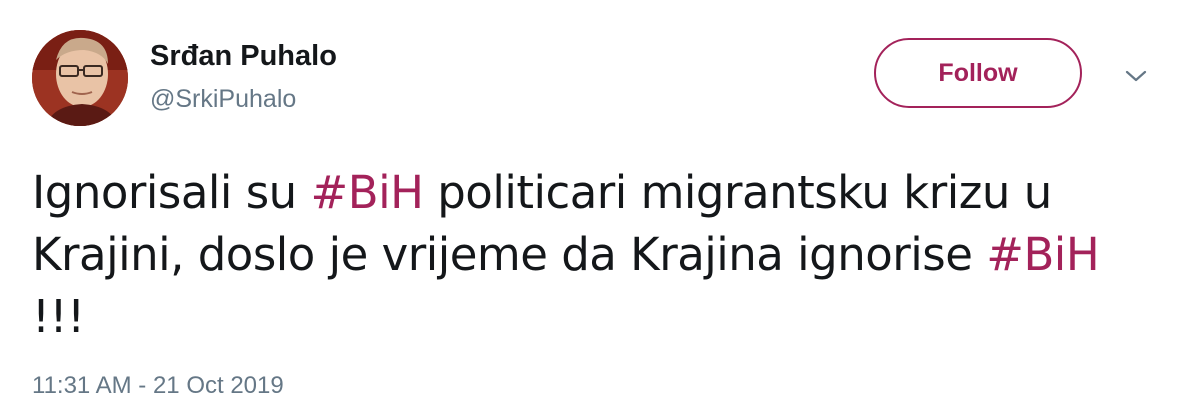  What do you see at coordinates (978, 73) in the screenshot?
I see `follow-button: Follow` at bounding box center [978, 73].